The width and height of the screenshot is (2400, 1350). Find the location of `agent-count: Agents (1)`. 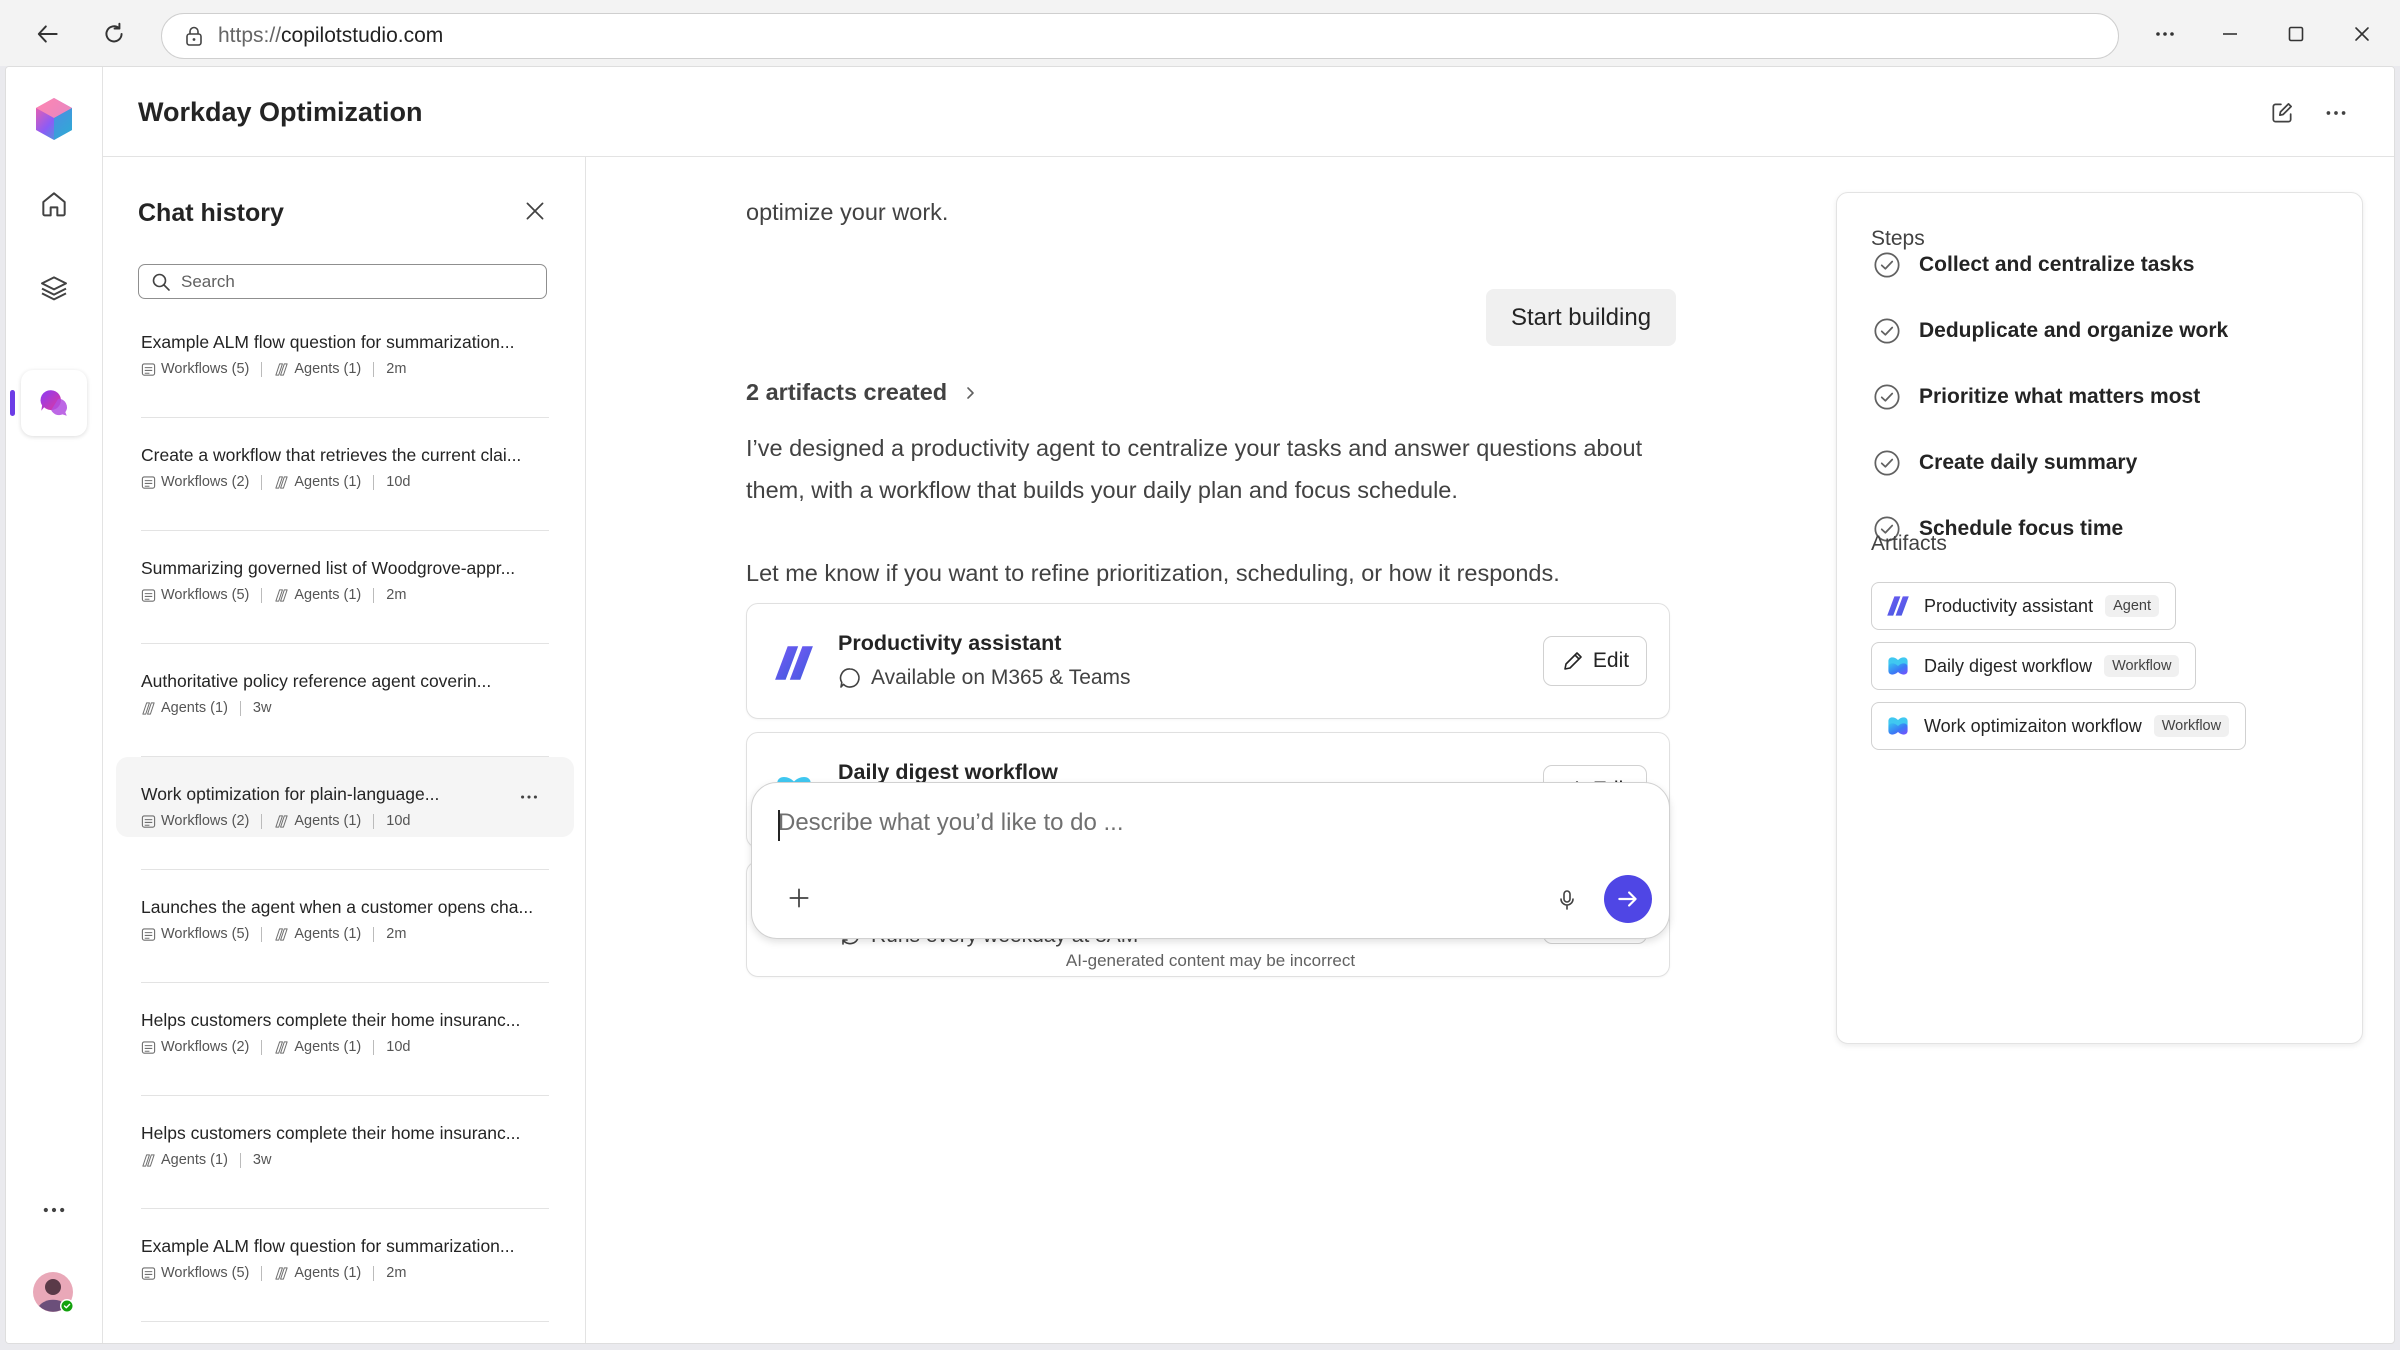

agent-count: Agents (1) is located at coordinates (328, 482).